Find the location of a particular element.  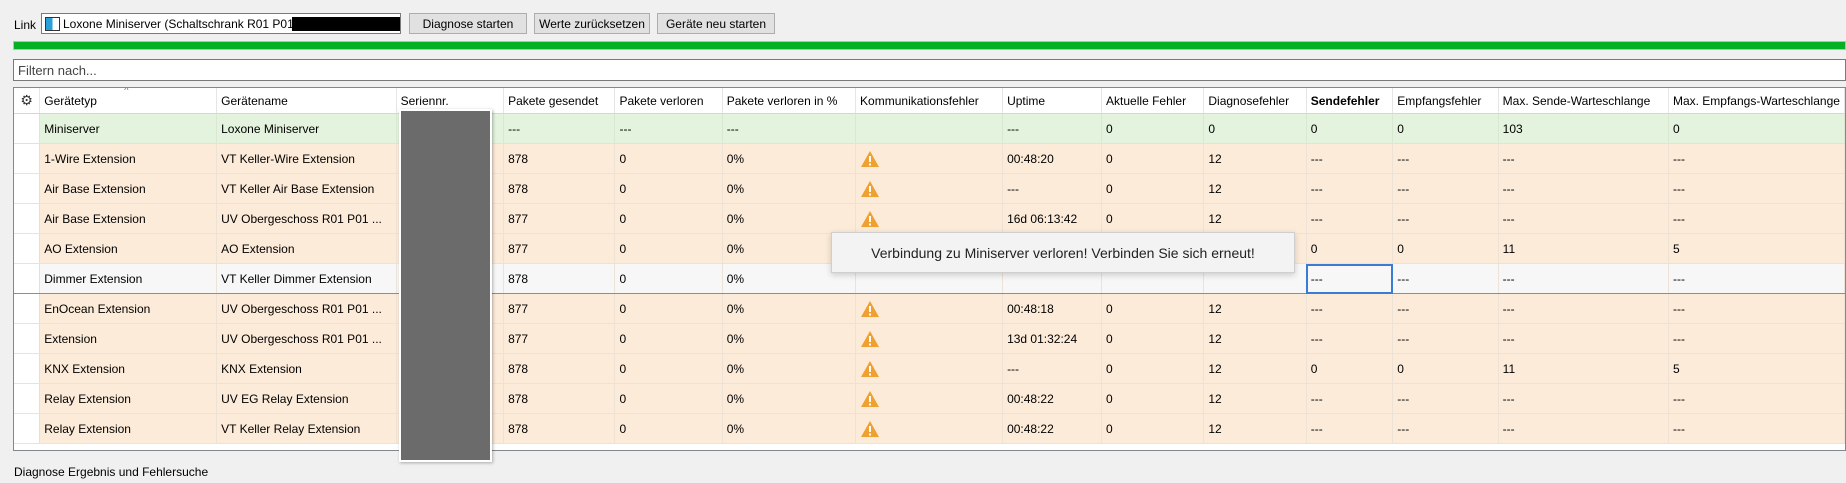

col-header-diagnosefehler: Diagnosefehler is located at coordinates (1255, 101).